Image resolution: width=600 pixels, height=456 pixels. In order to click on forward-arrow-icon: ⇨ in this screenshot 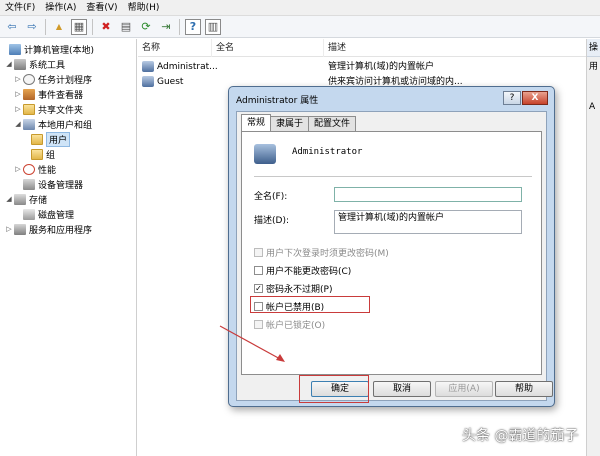, I will do `click(32, 27)`.